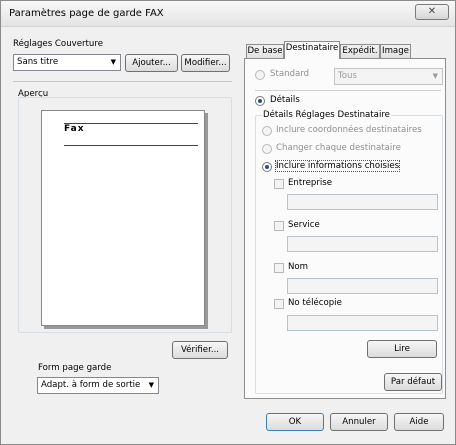 The image size is (456, 445). What do you see at coordinates (402, 349) in the screenshot?
I see `read-button: Lire` at bounding box center [402, 349].